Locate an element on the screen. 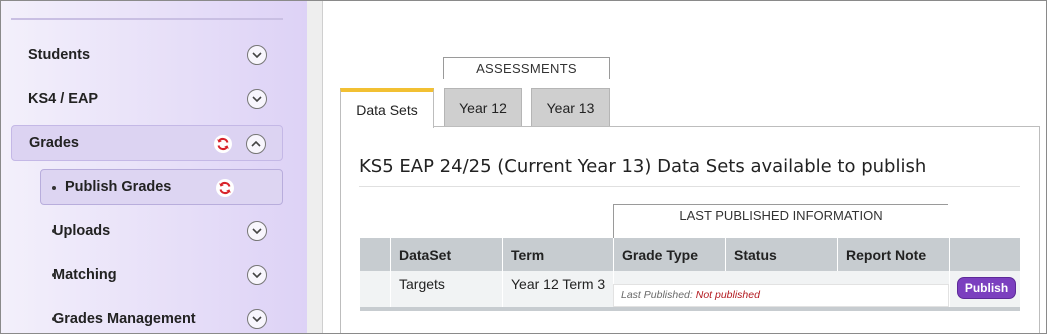 The image size is (1047, 334). tab-data-sets: Data Sets is located at coordinates (387, 108).